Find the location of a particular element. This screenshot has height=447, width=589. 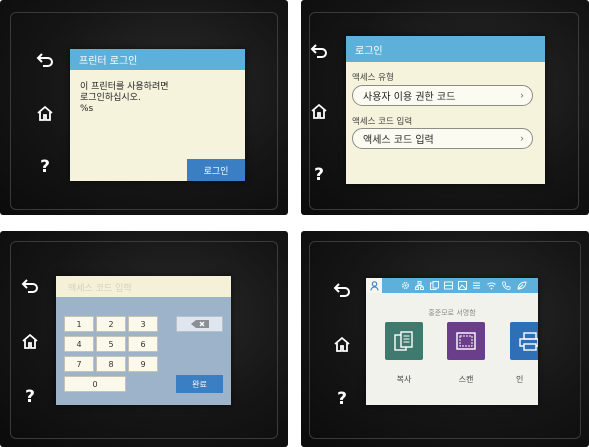

message-line: 이 프린터를 사용하려면 is located at coordinates (124, 87).